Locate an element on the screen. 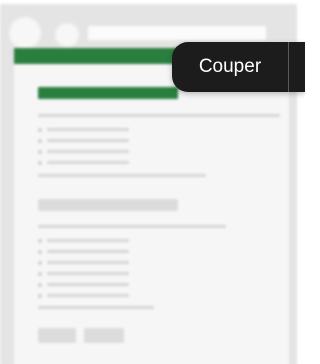  cut-button: Couper is located at coordinates (230, 67).